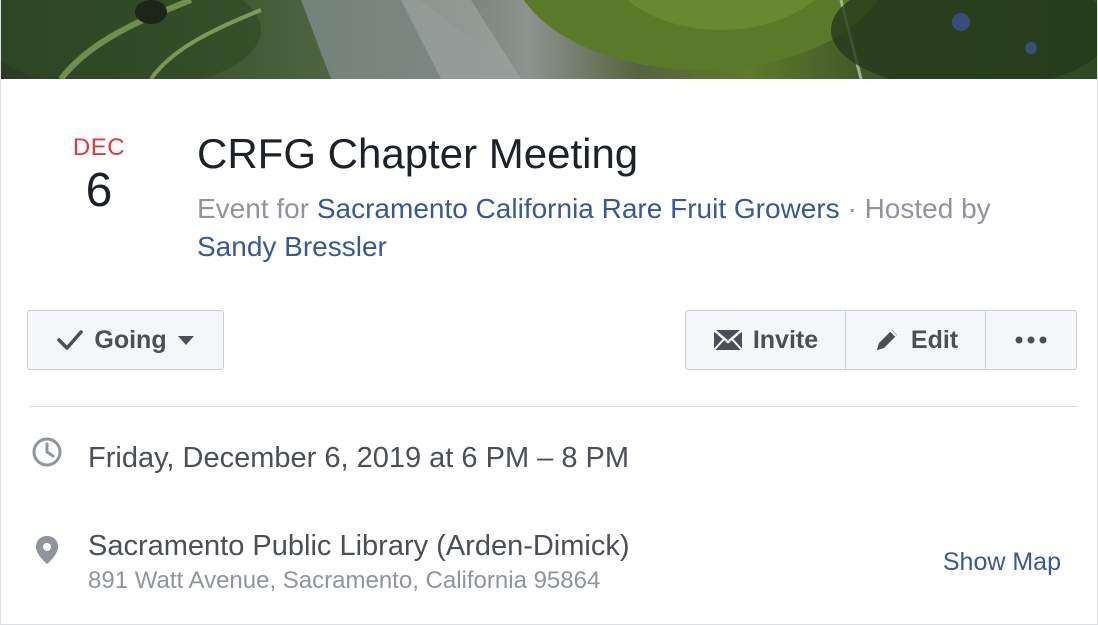  I want to click on event-cover-photo, so click(549, 39).